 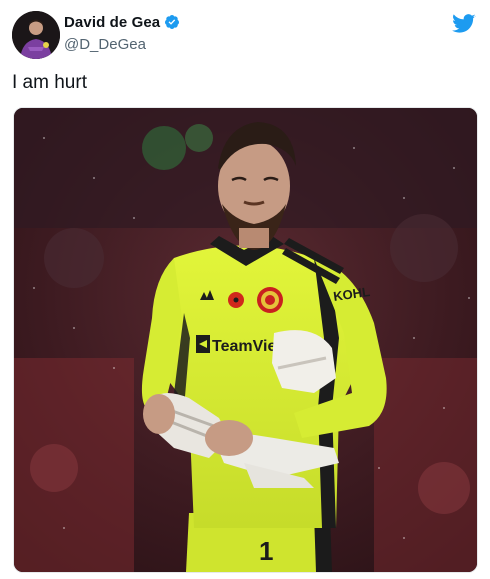 What do you see at coordinates (172, 22) in the screenshot?
I see `verified-badge-icon` at bounding box center [172, 22].